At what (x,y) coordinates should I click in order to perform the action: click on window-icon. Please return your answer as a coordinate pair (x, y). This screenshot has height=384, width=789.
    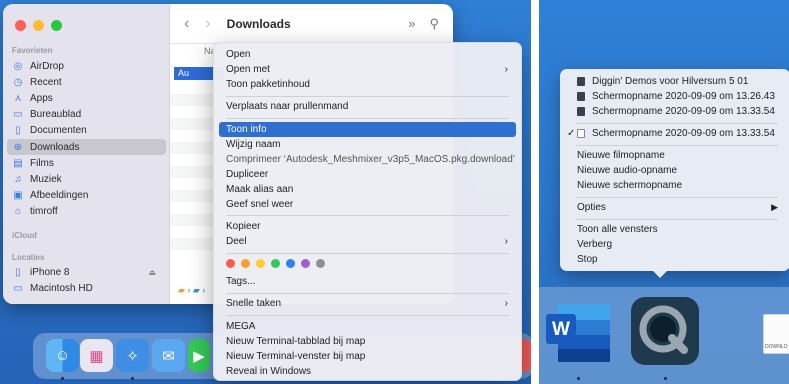
    Looking at the image, I should click on (581, 133).